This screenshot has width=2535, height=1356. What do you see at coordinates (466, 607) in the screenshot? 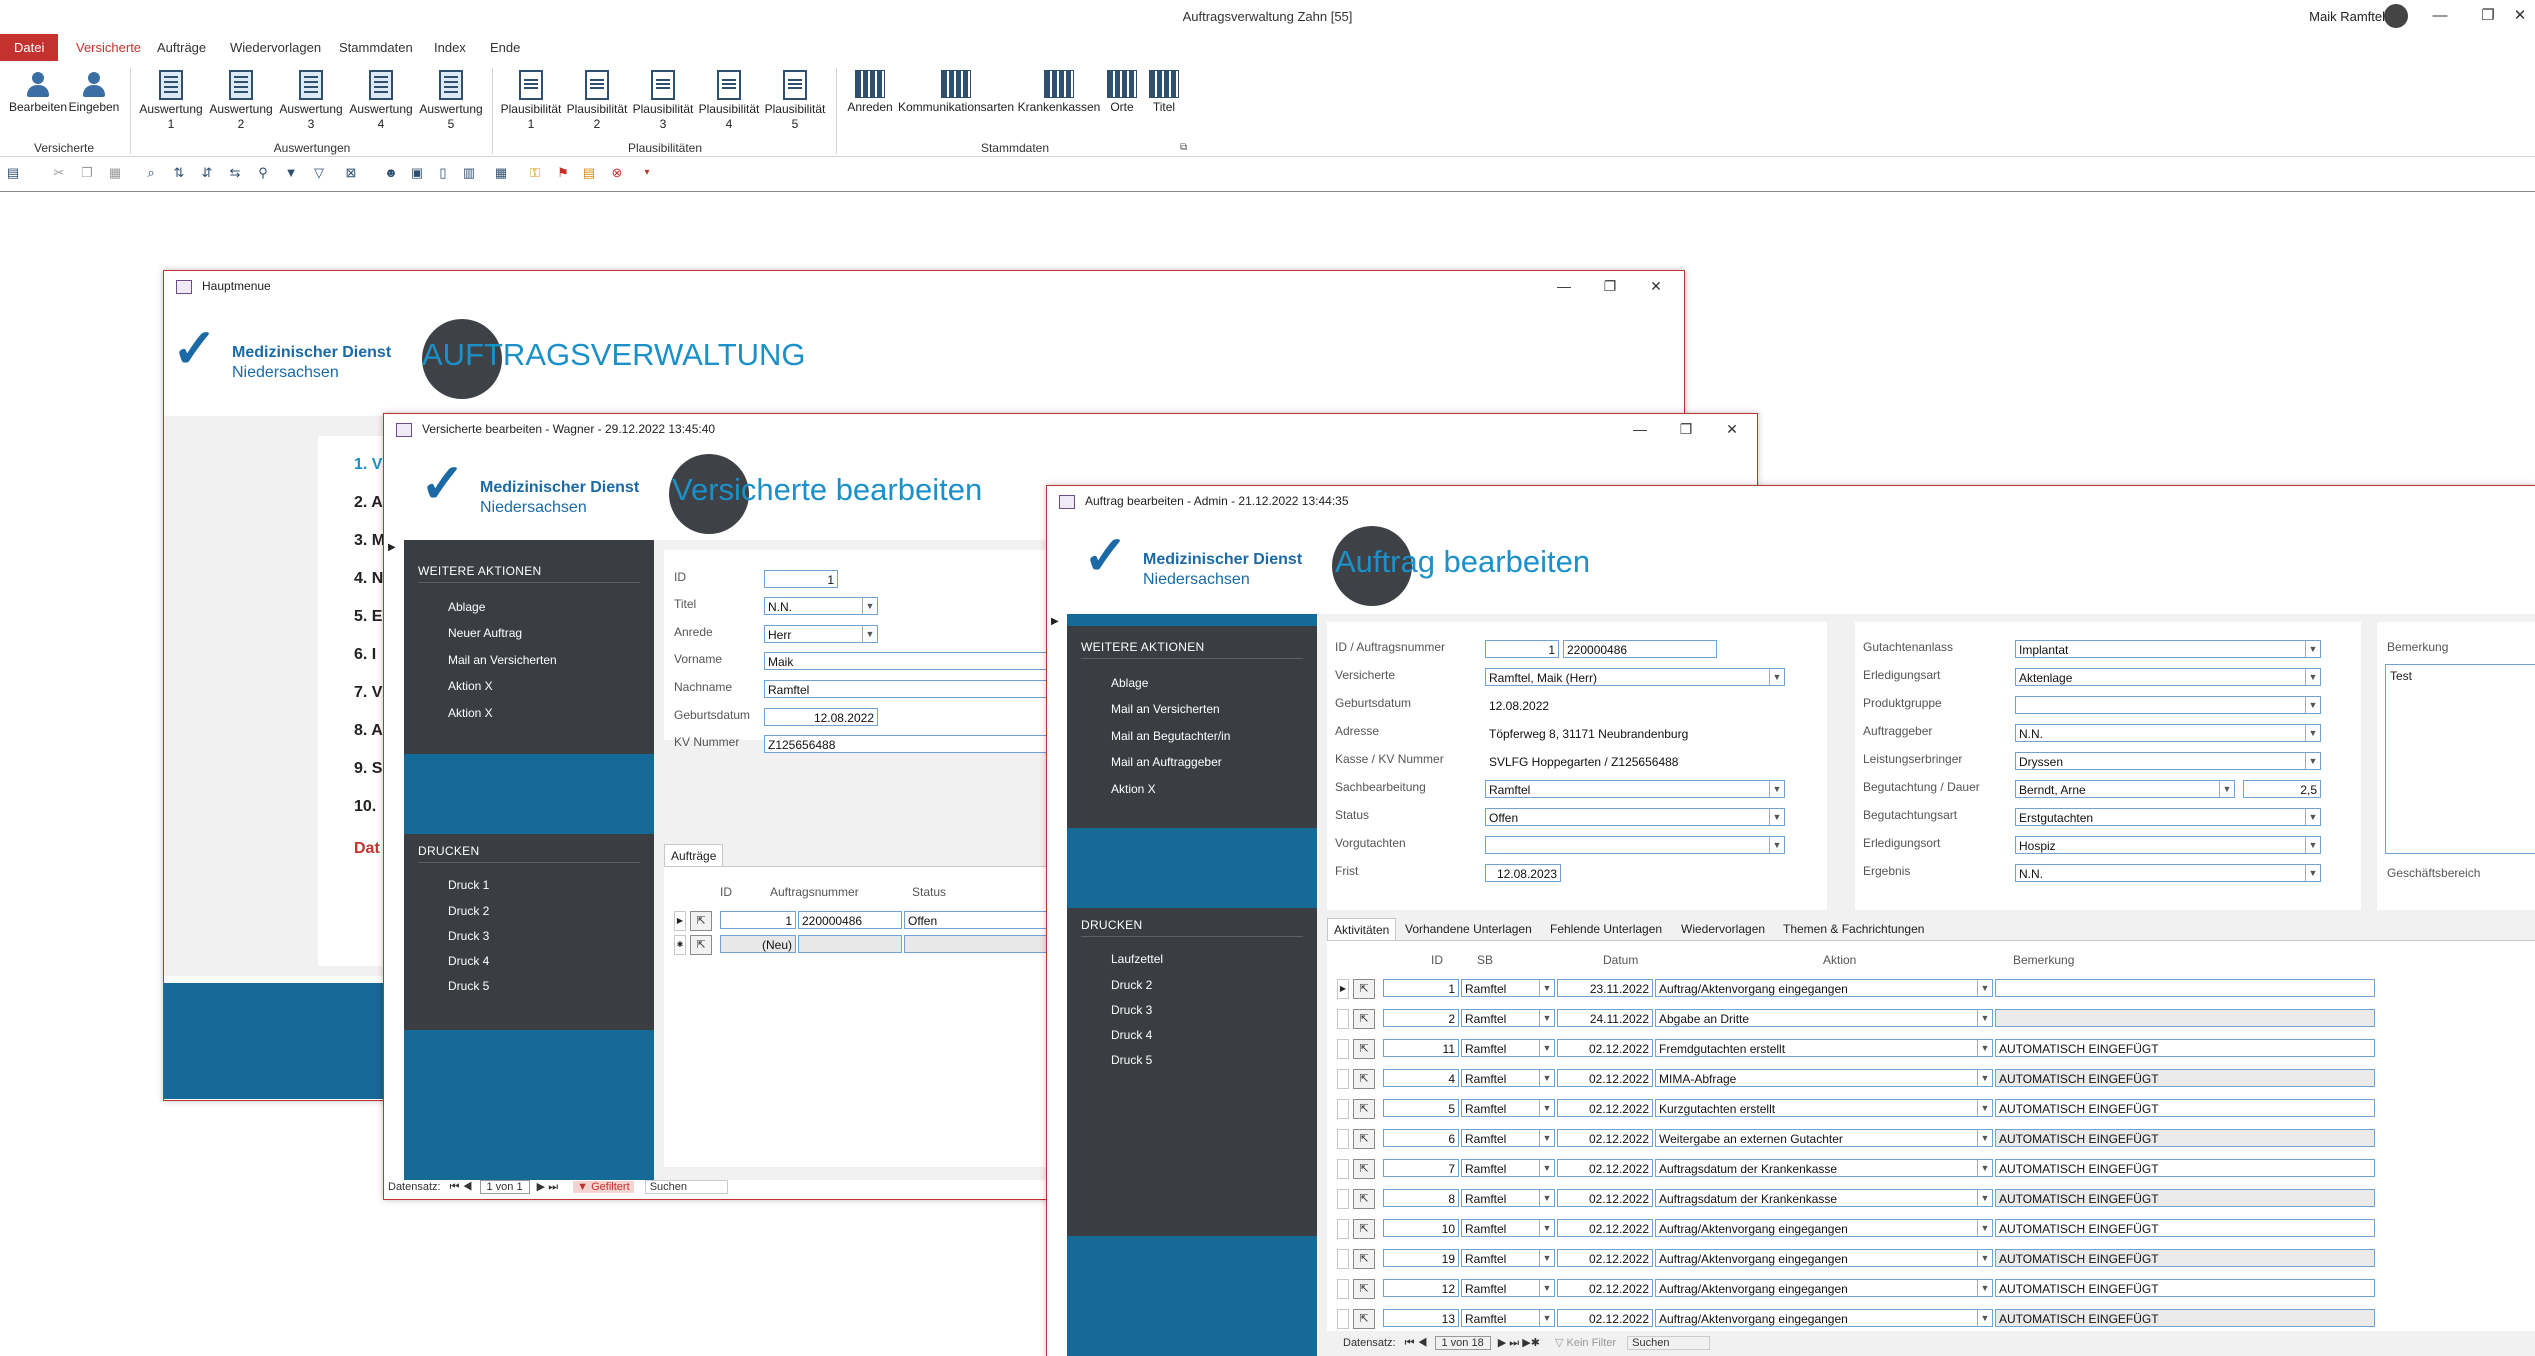
I see `sidebar-item-ablage: Ablage` at bounding box center [466, 607].